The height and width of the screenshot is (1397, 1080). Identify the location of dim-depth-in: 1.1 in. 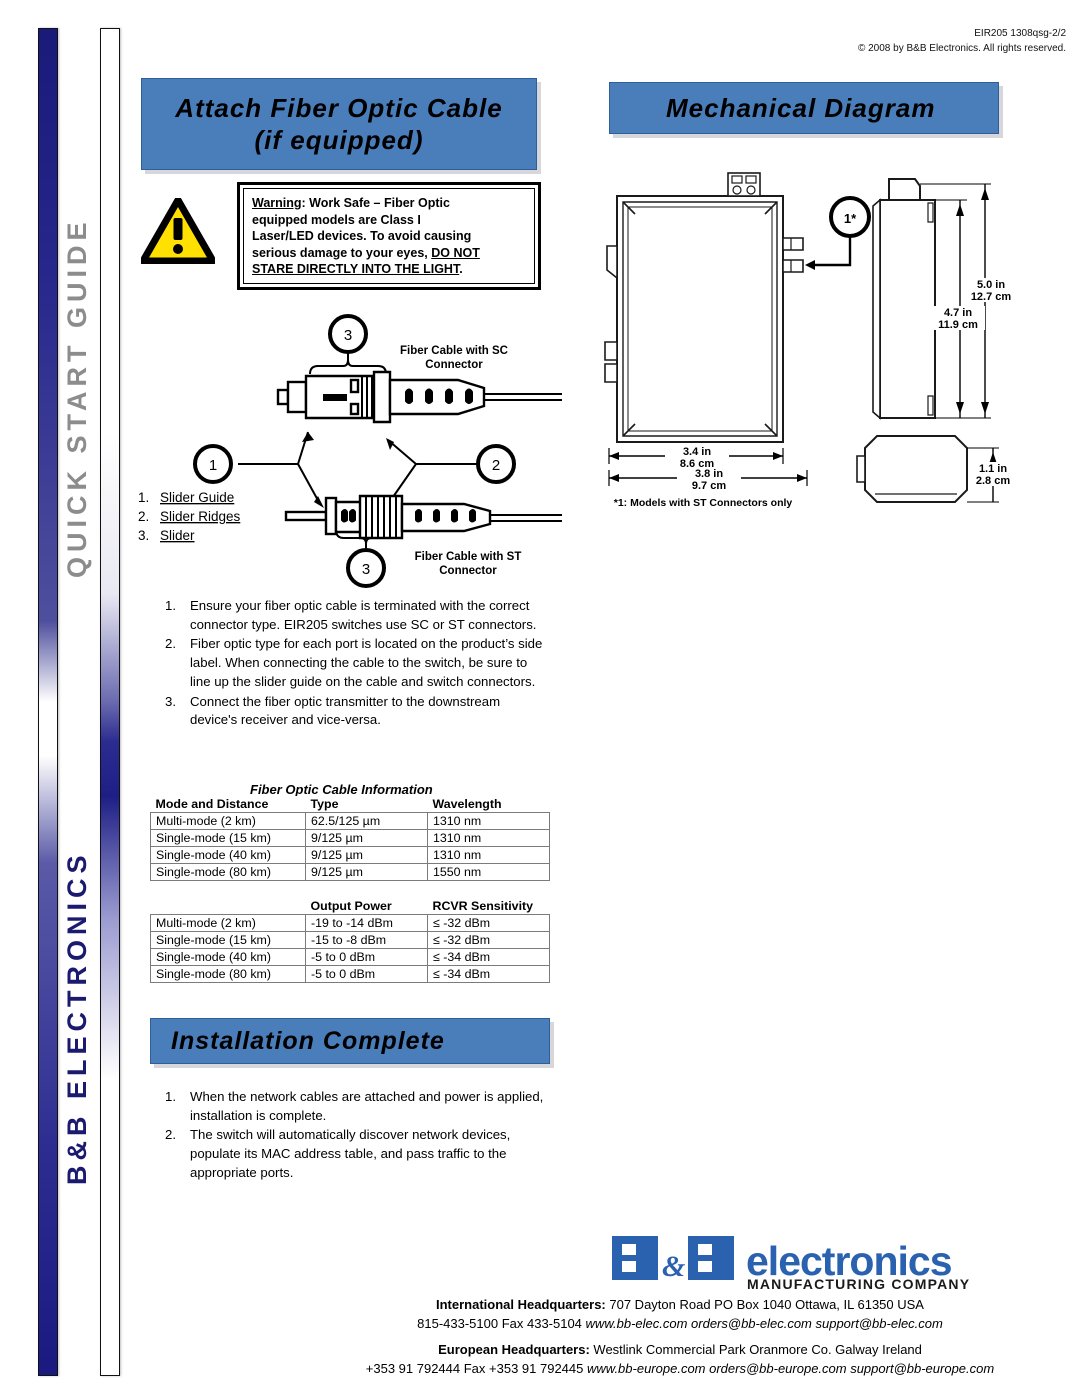
(993, 469).